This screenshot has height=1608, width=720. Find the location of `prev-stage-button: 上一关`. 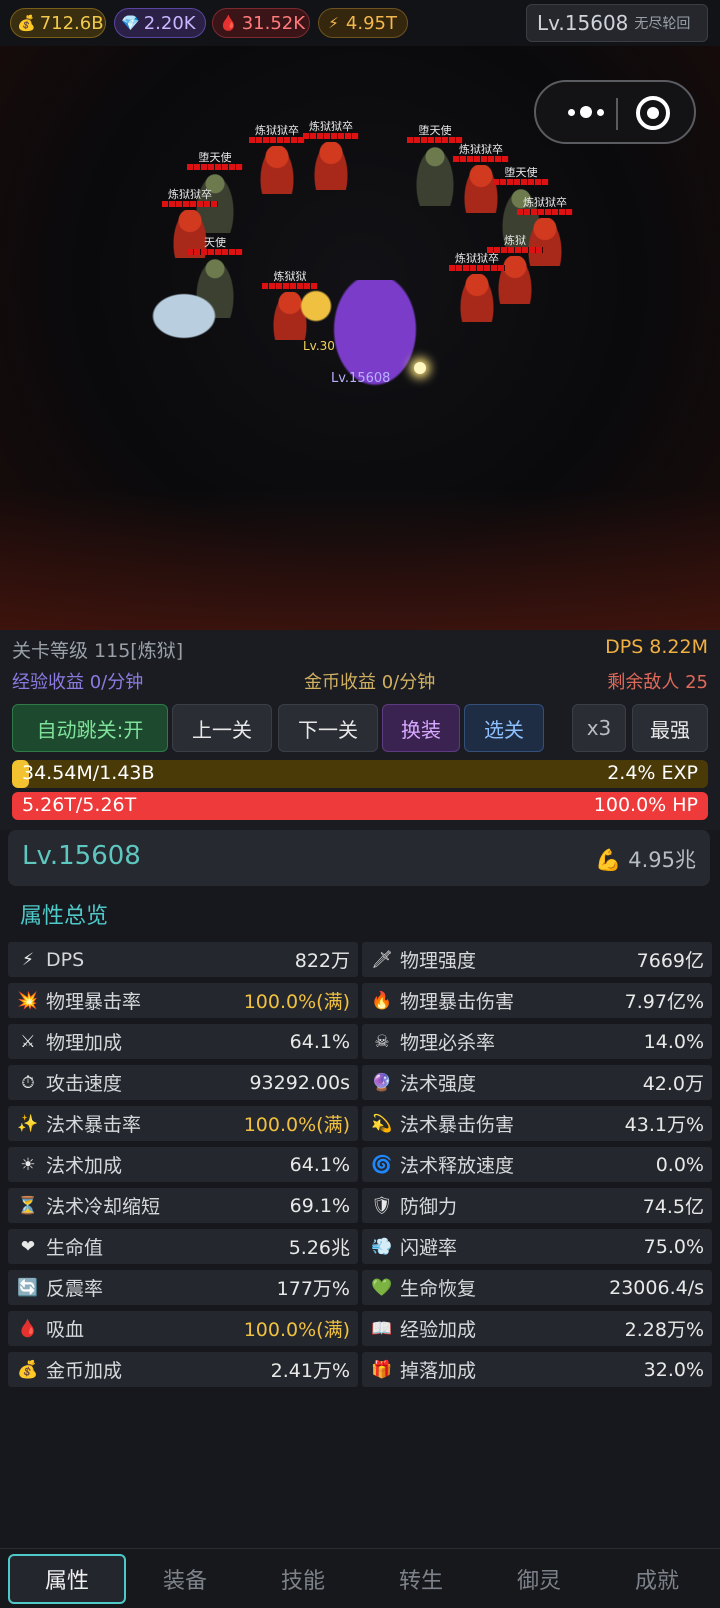

prev-stage-button: 上一关 is located at coordinates (222, 728).